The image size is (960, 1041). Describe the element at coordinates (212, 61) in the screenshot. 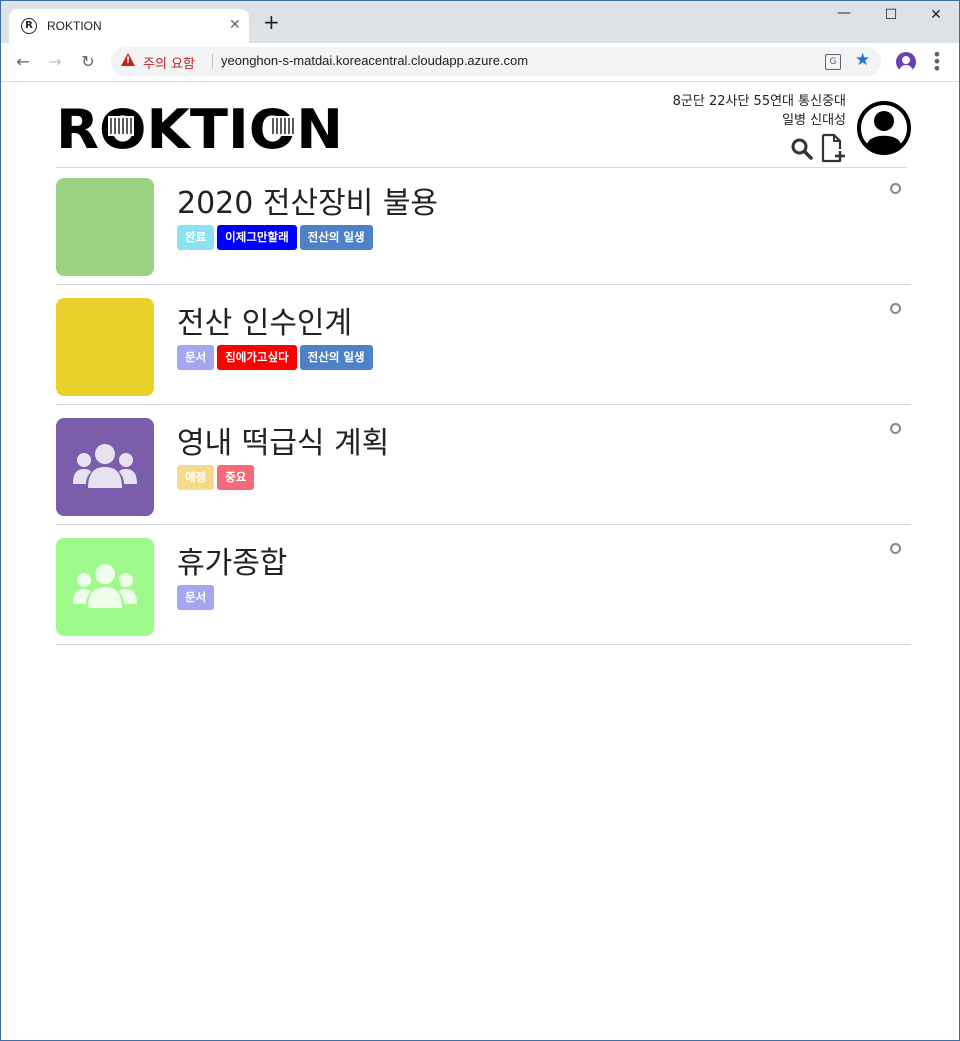

I see `omnibox-separator` at that location.